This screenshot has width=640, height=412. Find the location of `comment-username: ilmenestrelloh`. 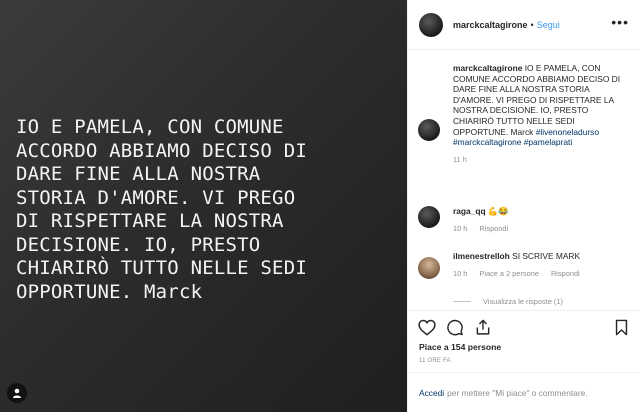

comment-username: ilmenestrelloh is located at coordinates (481, 256).